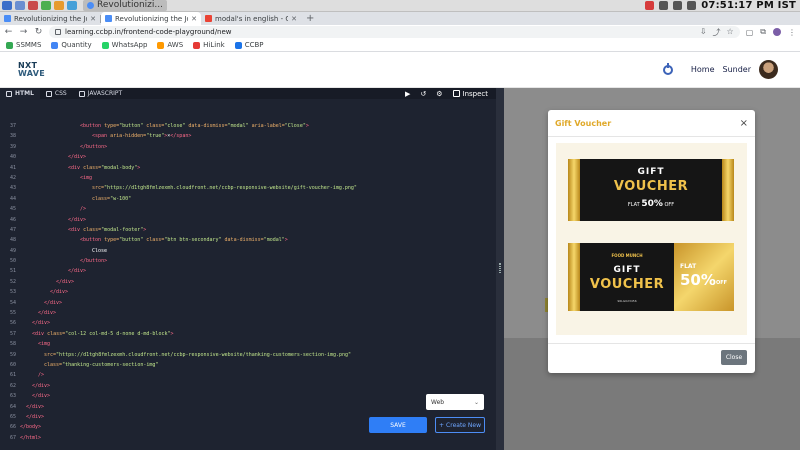 This screenshot has height=450, width=800. Describe the element at coordinates (248, 147) in the screenshot. I see `code-line: 39 </button>` at that location.